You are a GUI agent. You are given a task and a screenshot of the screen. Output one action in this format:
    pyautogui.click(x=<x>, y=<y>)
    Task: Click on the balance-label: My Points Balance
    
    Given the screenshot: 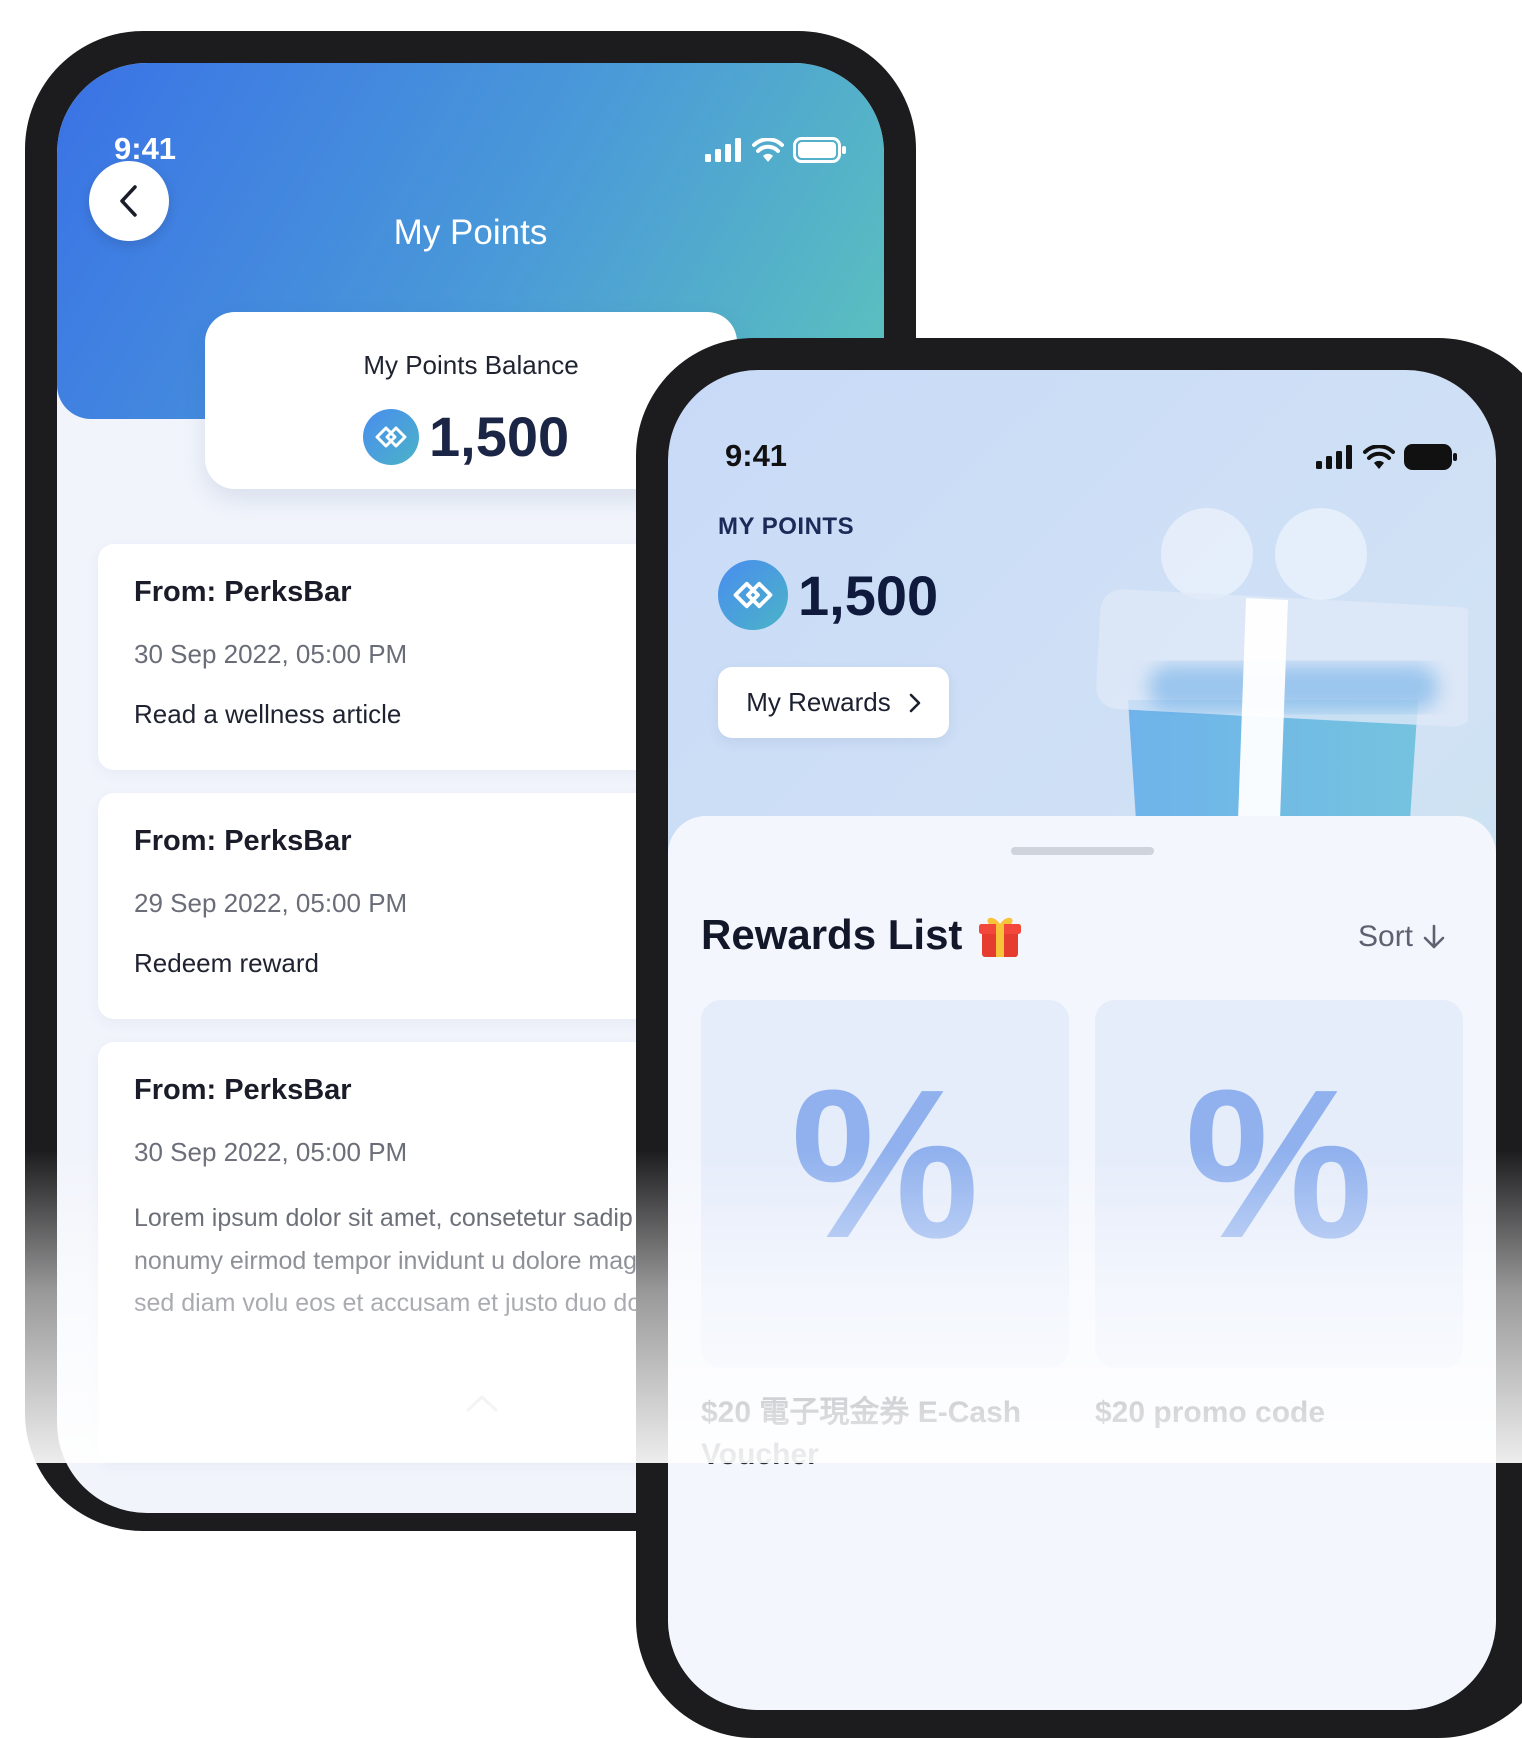 What is the action you would take?
    pyautogui.click(x=471, y=365)
    